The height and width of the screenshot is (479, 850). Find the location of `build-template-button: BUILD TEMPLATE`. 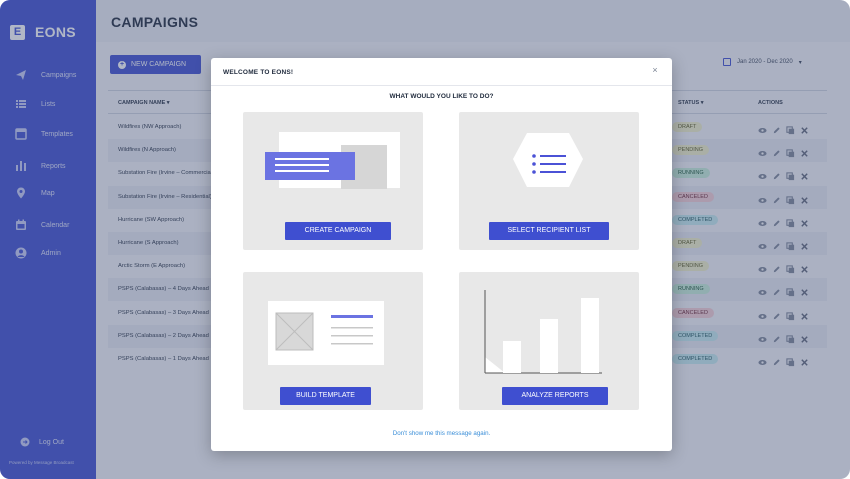

build-template-button: BUILD TEMPLATE is located at coordinates (325, 396).